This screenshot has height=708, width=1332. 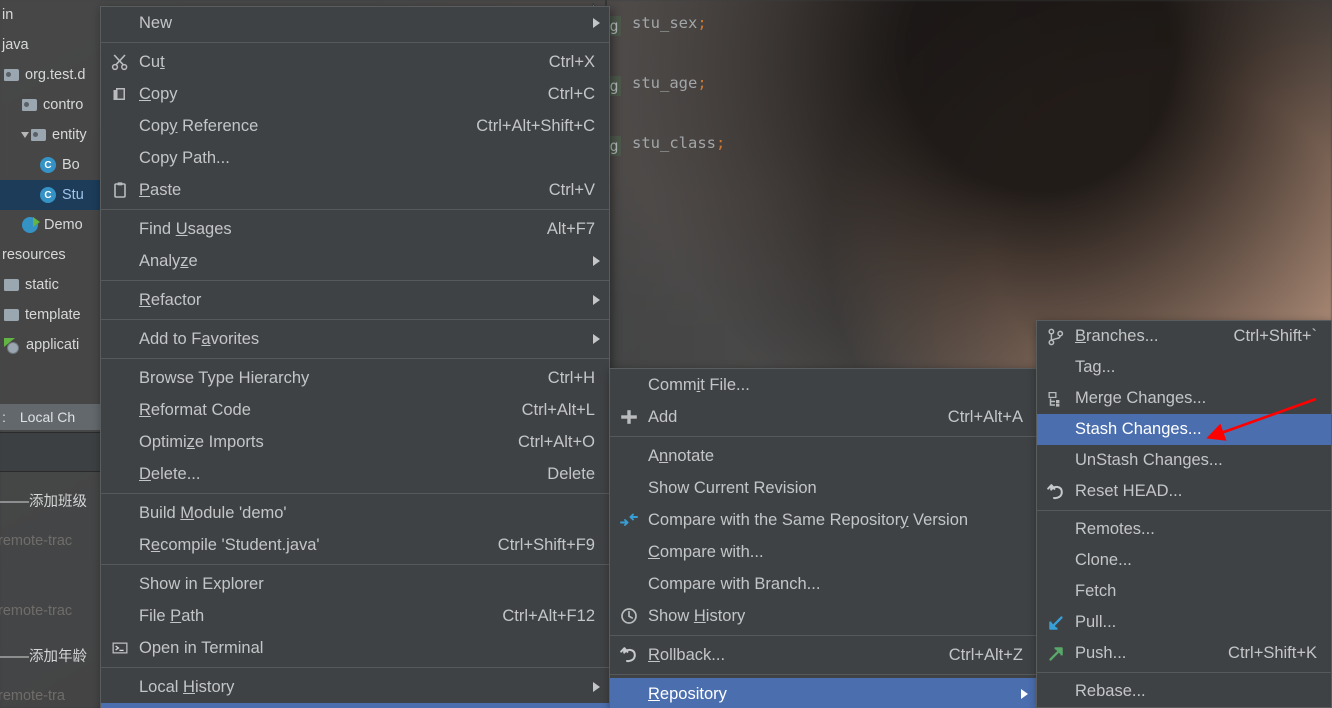 I want to click on menu-item-shortcut: Delete, so click(x=571, y=473).